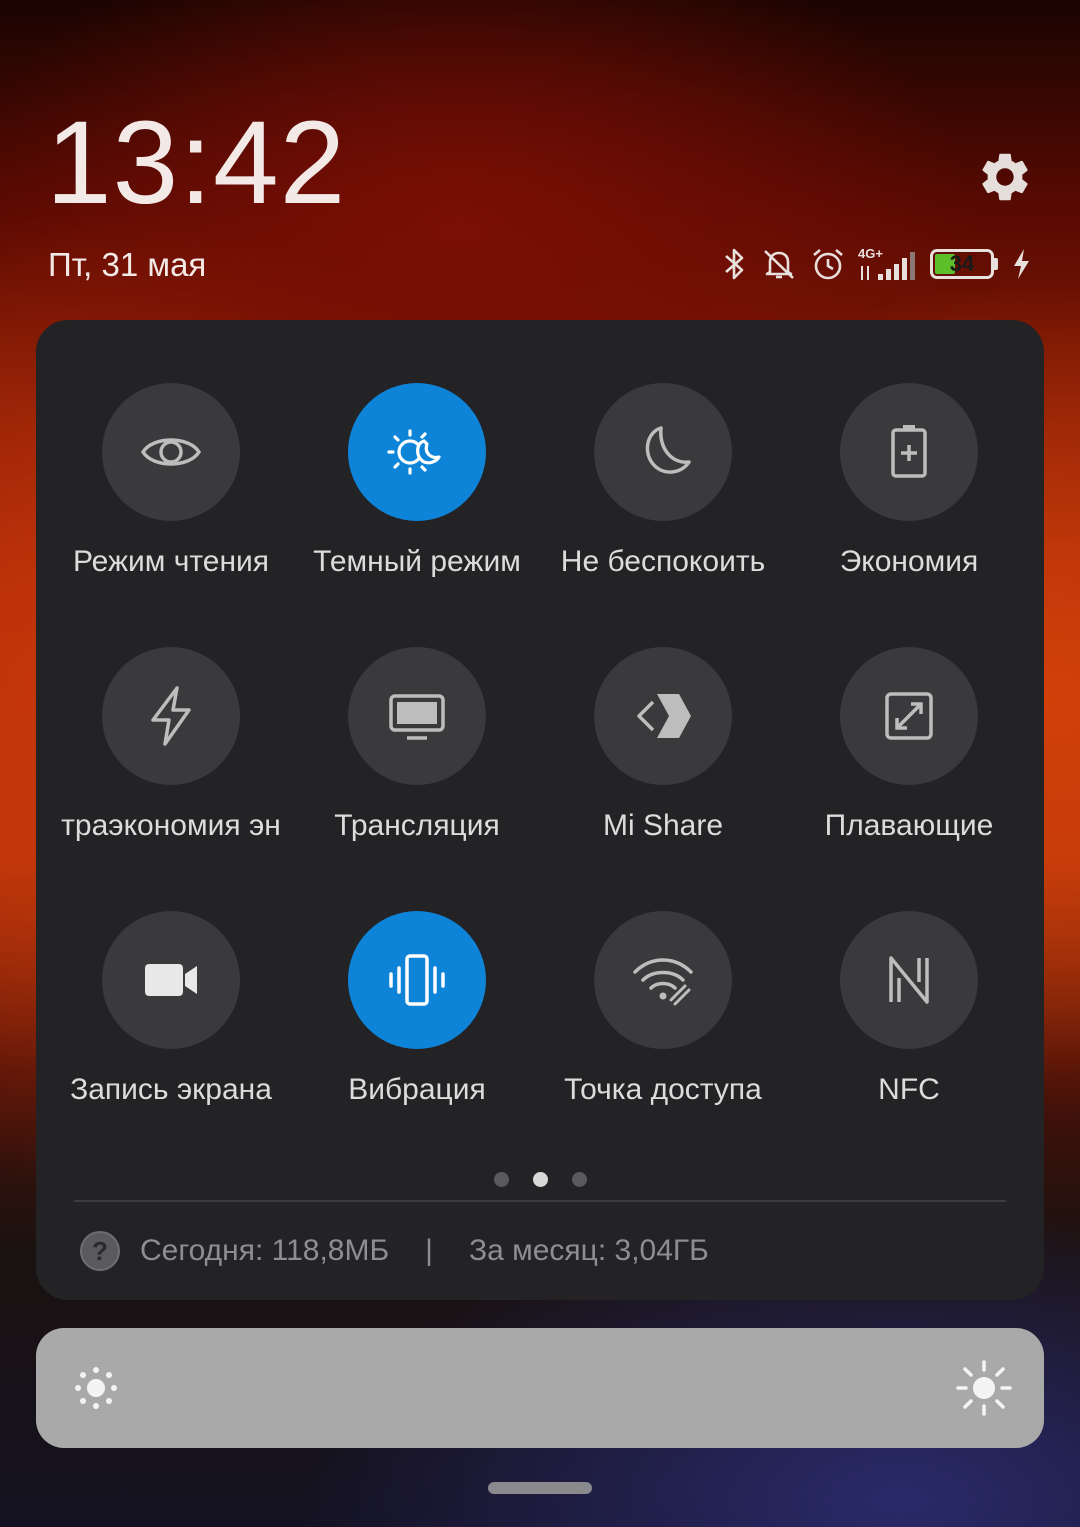  I want to click on mi-share-toggle, so click(663, 716).